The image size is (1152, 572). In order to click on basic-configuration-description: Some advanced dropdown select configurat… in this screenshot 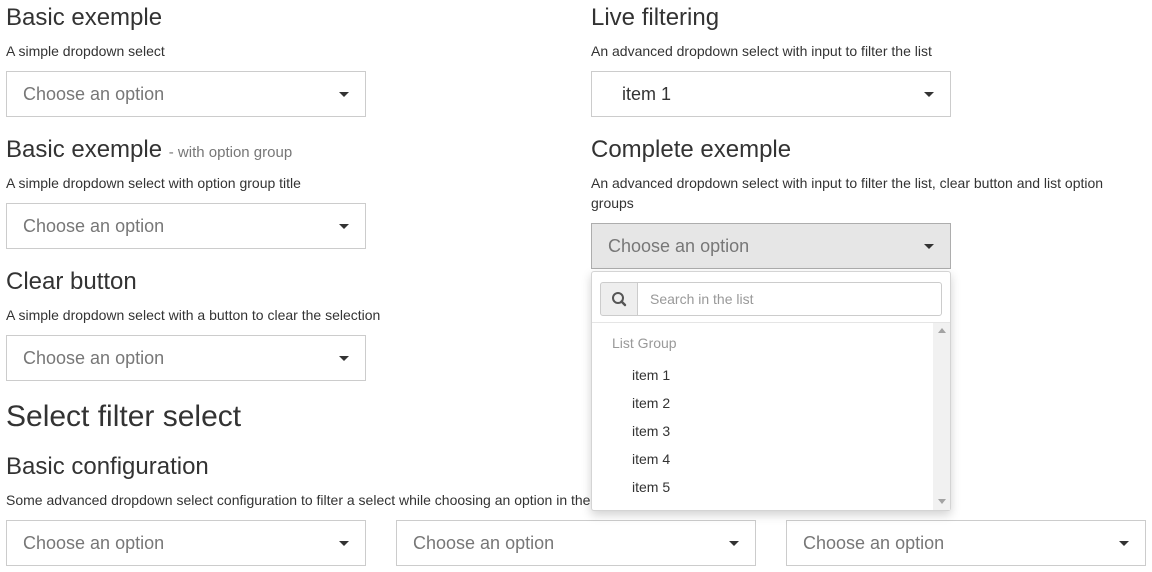, I will do `click(298, 500)`.